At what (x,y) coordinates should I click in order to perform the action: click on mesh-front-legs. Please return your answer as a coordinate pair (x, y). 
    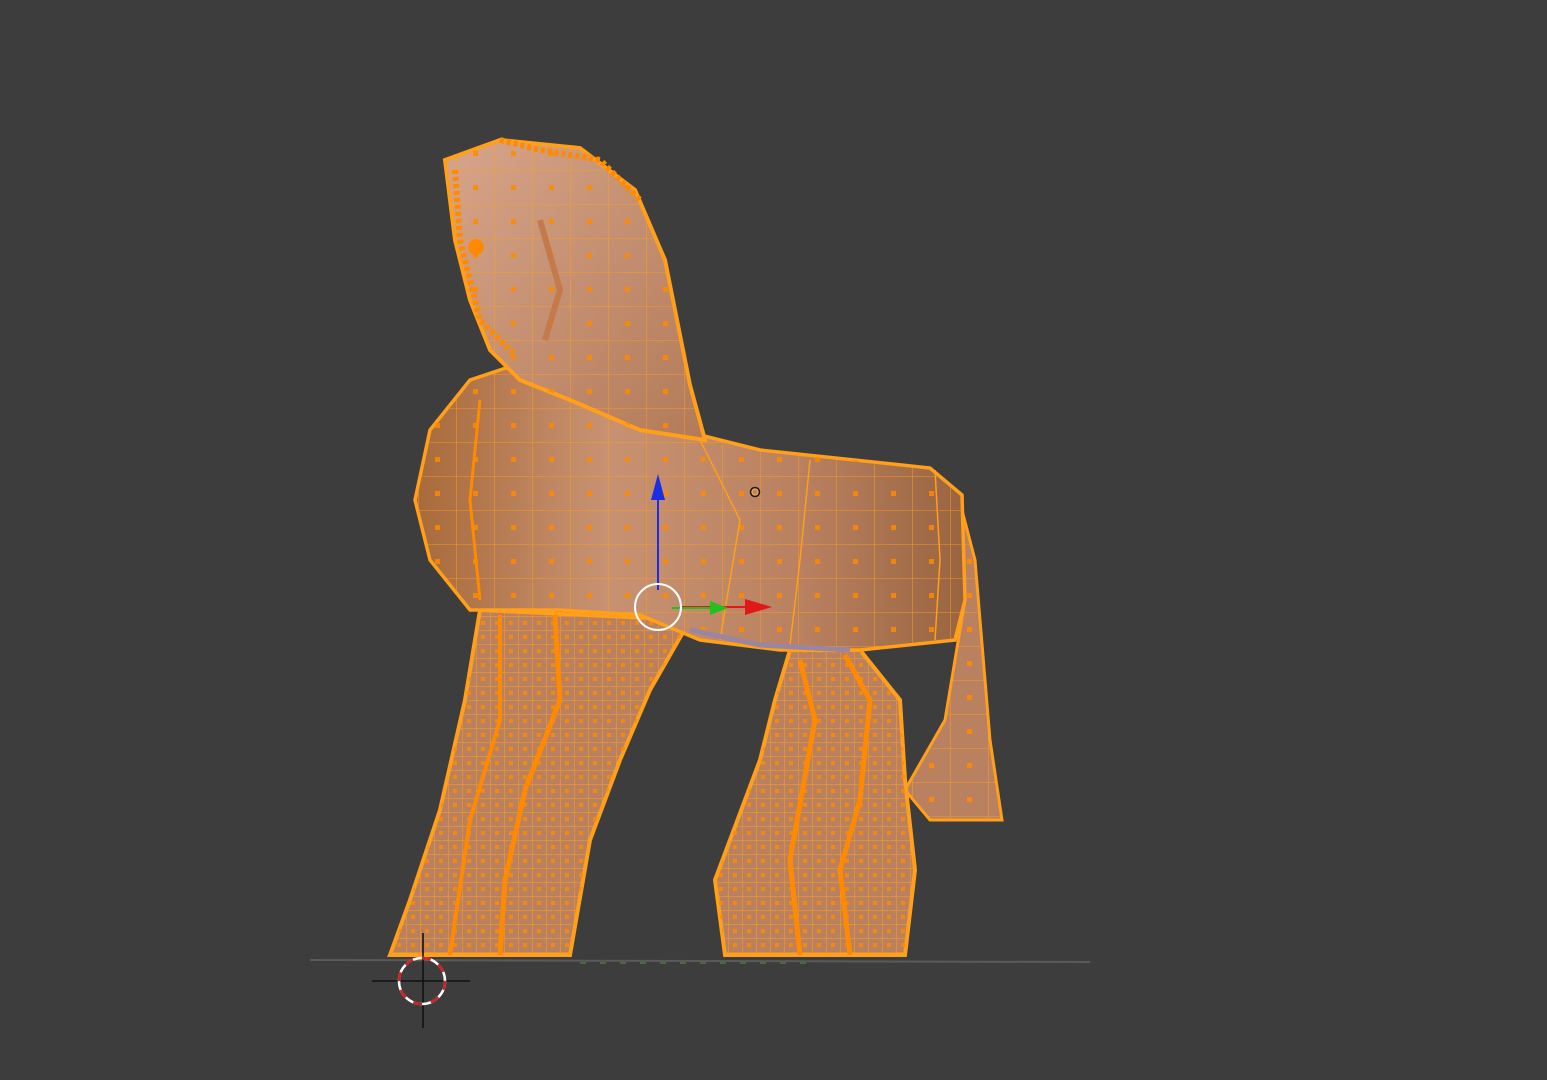
    Looking at the image, I should click on (540, 782).